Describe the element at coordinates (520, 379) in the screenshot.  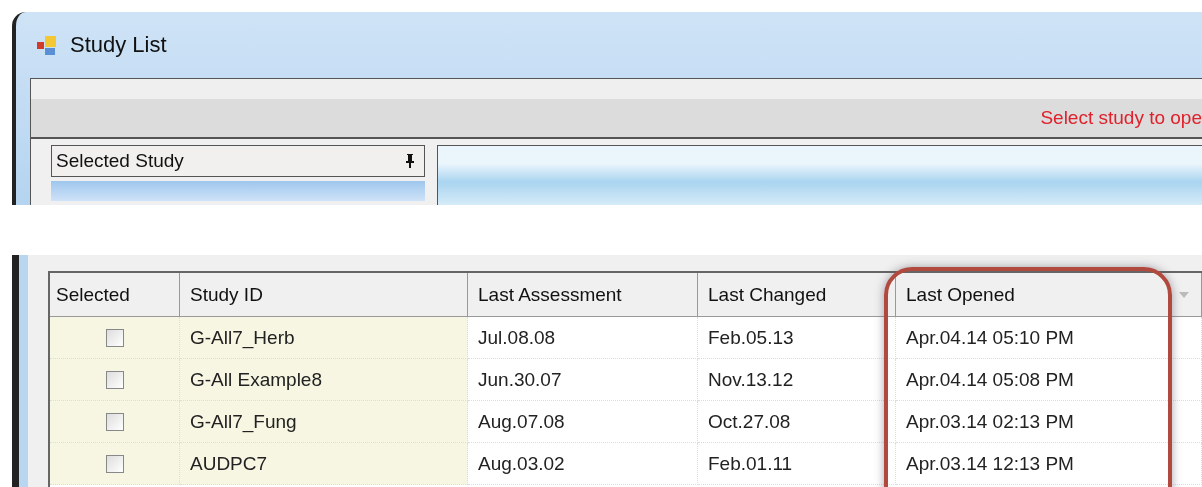
I see `table-cell: Jun.30.07` at that location.